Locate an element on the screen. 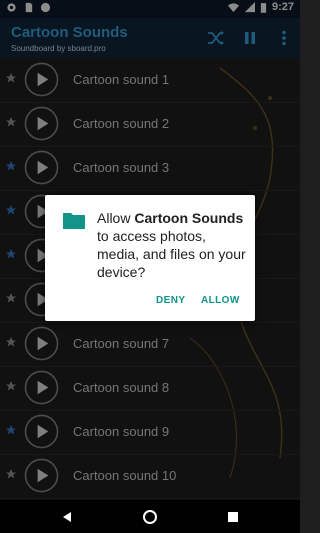 This screenshot has height=533, width=320. navigation-bar is located at coordinates (150, 516).